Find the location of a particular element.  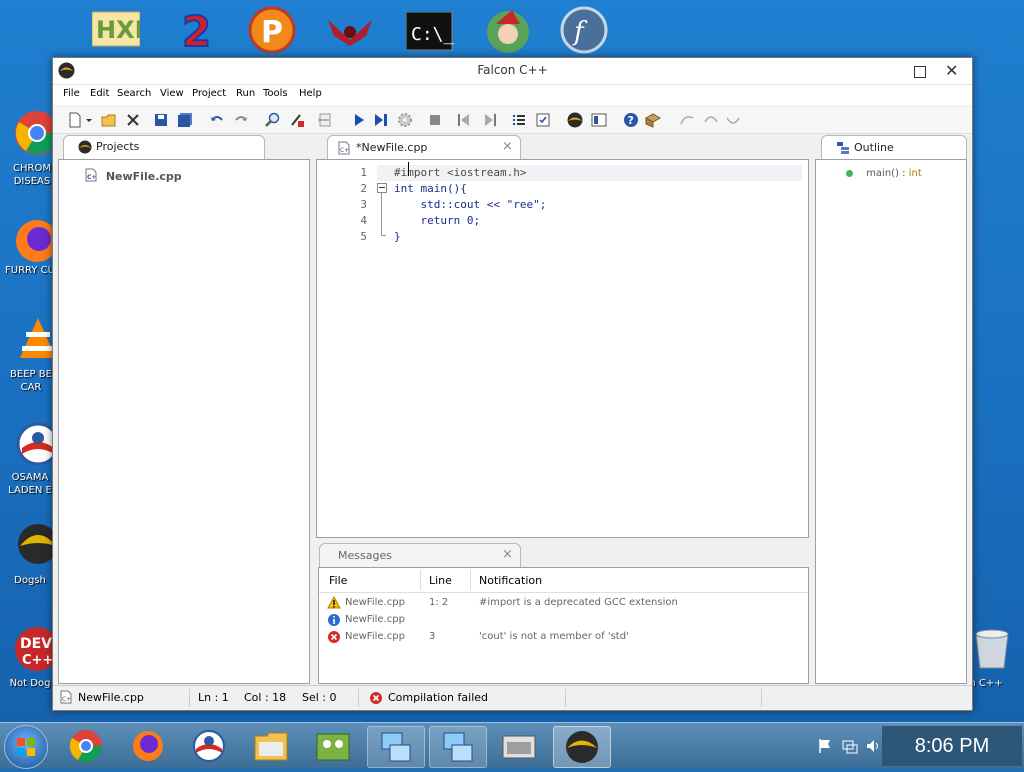

build-gear-icon is located at coordinates (405, 120).